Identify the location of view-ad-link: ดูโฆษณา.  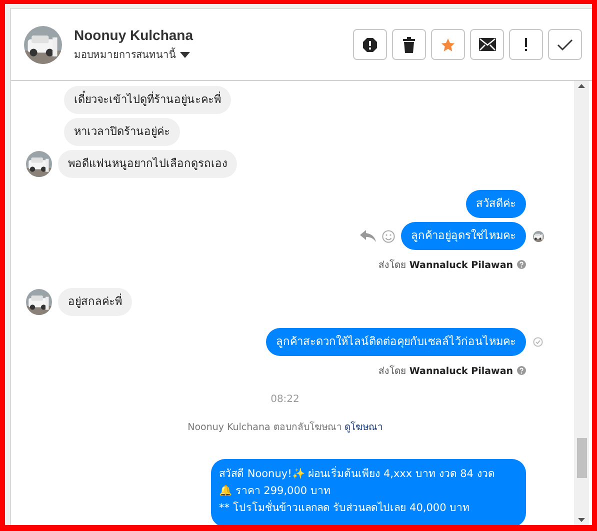
(363, 427).